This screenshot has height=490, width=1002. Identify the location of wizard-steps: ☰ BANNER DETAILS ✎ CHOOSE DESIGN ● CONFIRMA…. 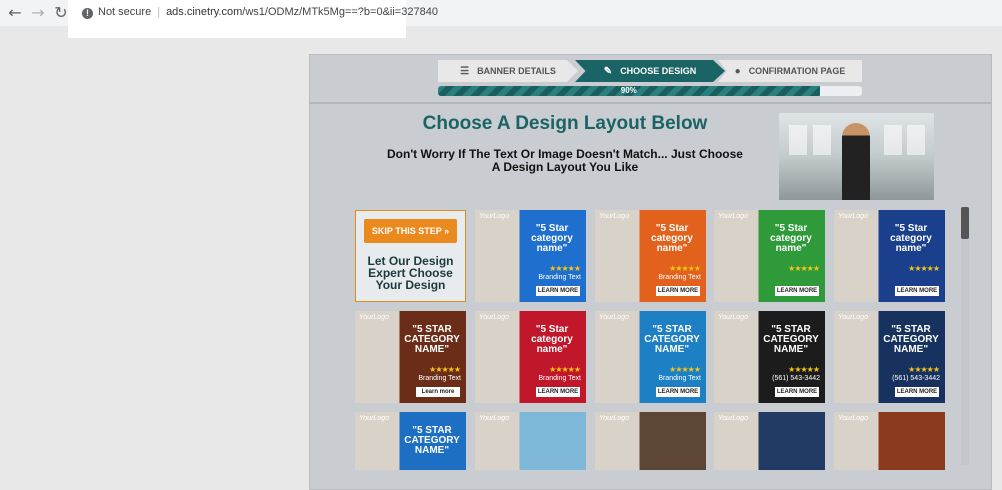
(650, 71).